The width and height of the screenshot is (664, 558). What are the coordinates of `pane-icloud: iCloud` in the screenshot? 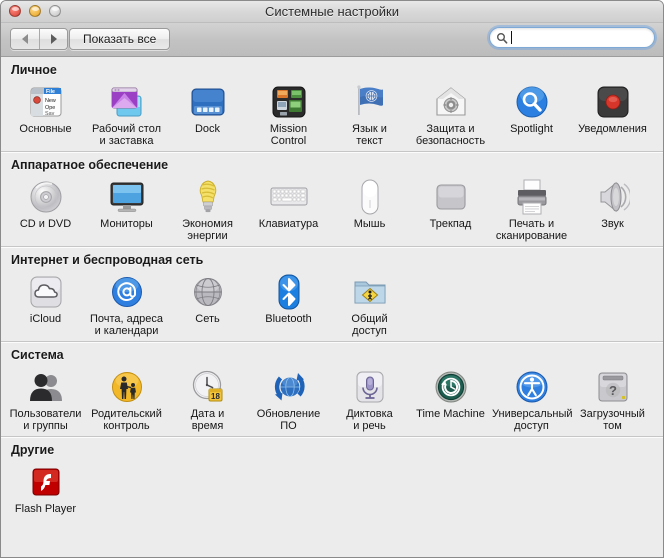 It's located at (45, 303).